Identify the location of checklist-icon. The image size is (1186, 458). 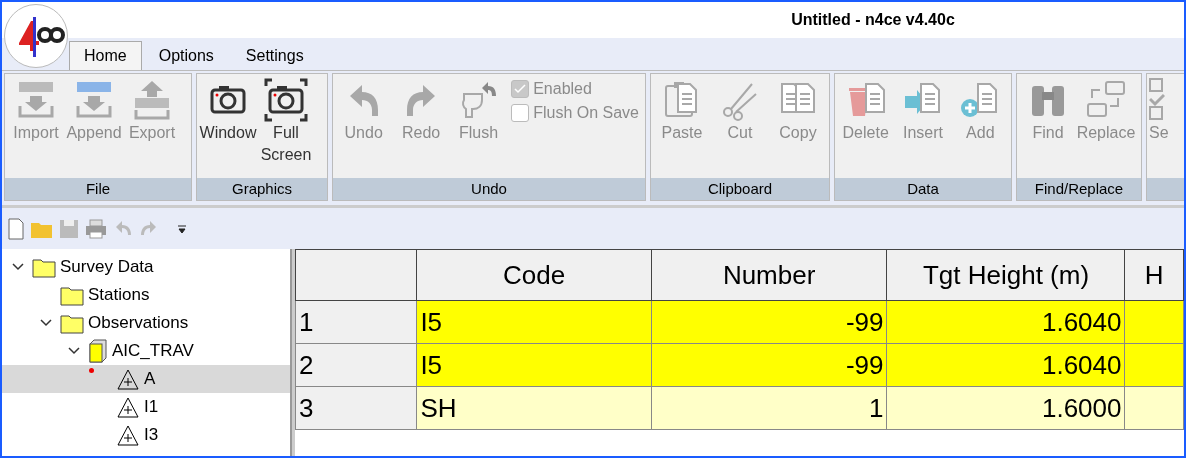
(1157, 99).